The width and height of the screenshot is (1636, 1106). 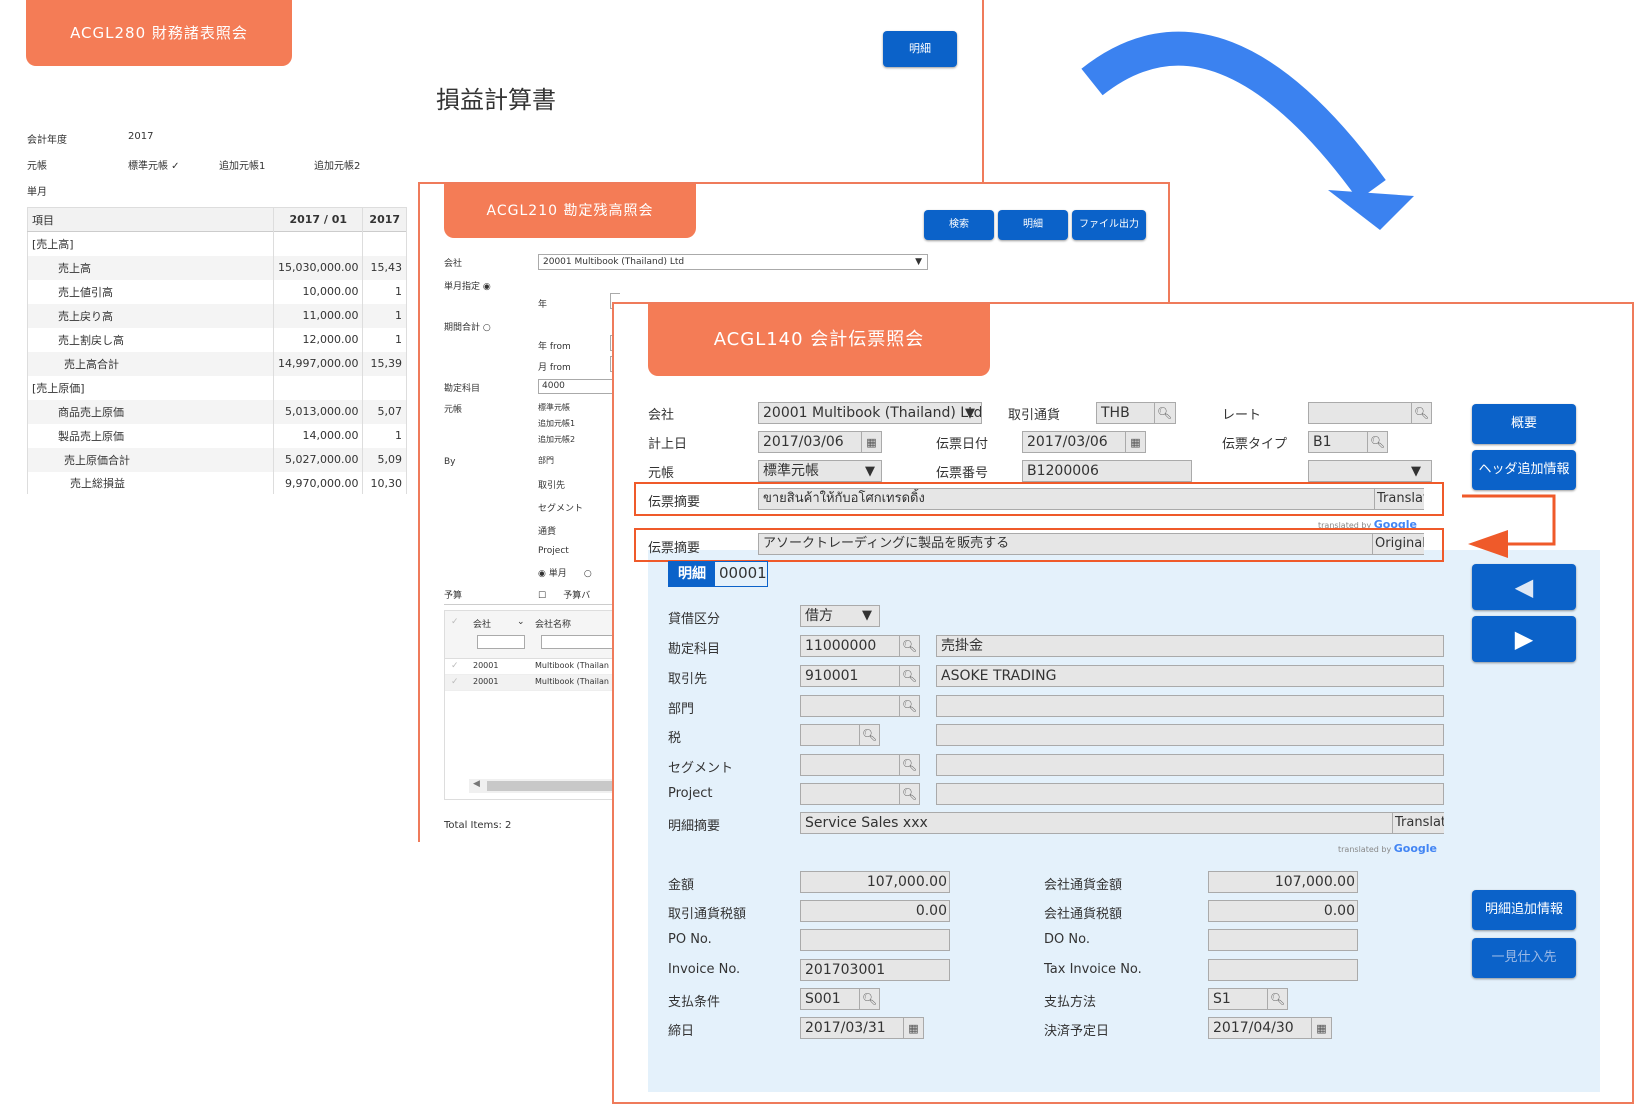 What do you see at coordinates (1247, 130) in the screenshot?
I see `flow-arrow-icon` at bounding box center [1247, 130].